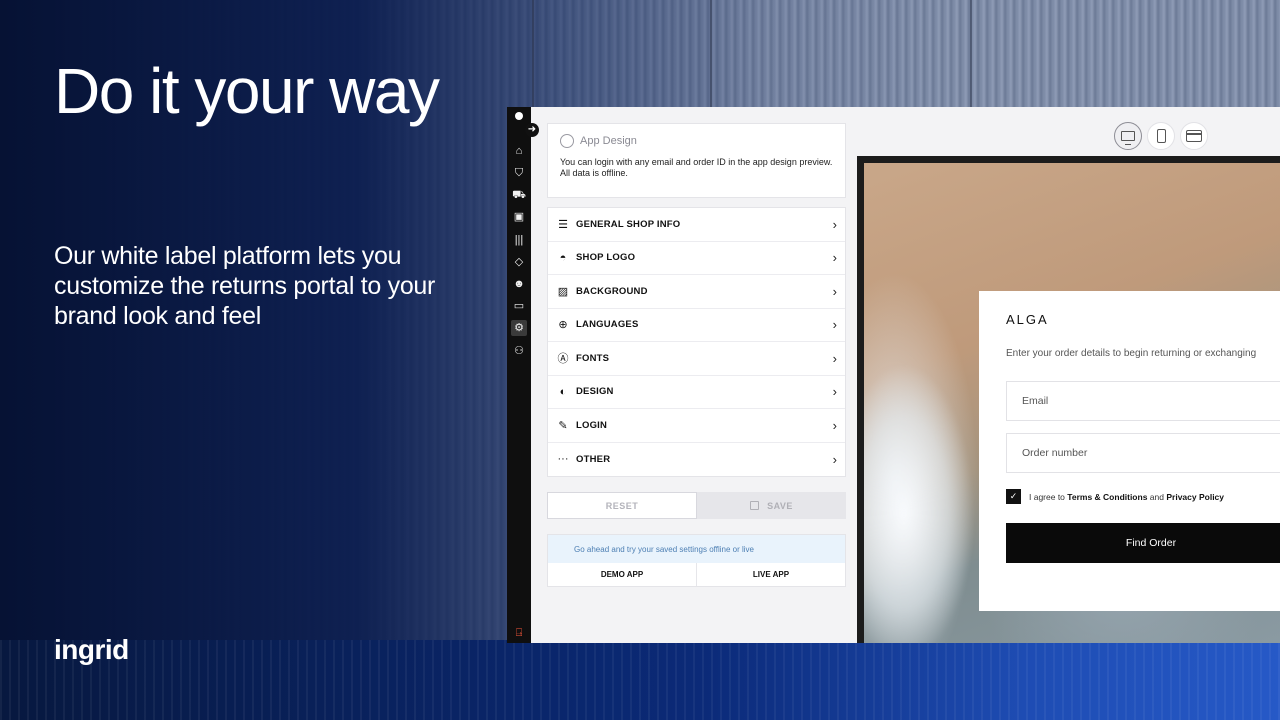 The width and height of the screenshot is (1280, 720). What do you see at coordinates (563, 291) in the screenshot?
I see `picture-icon: ▨` at bounding box center [563, 291].